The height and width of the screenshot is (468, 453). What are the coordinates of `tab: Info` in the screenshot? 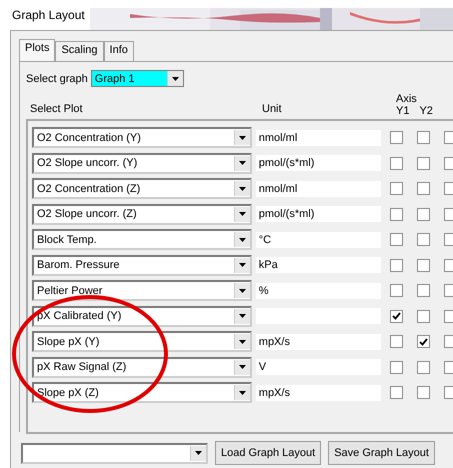 It's located at (119, 51).